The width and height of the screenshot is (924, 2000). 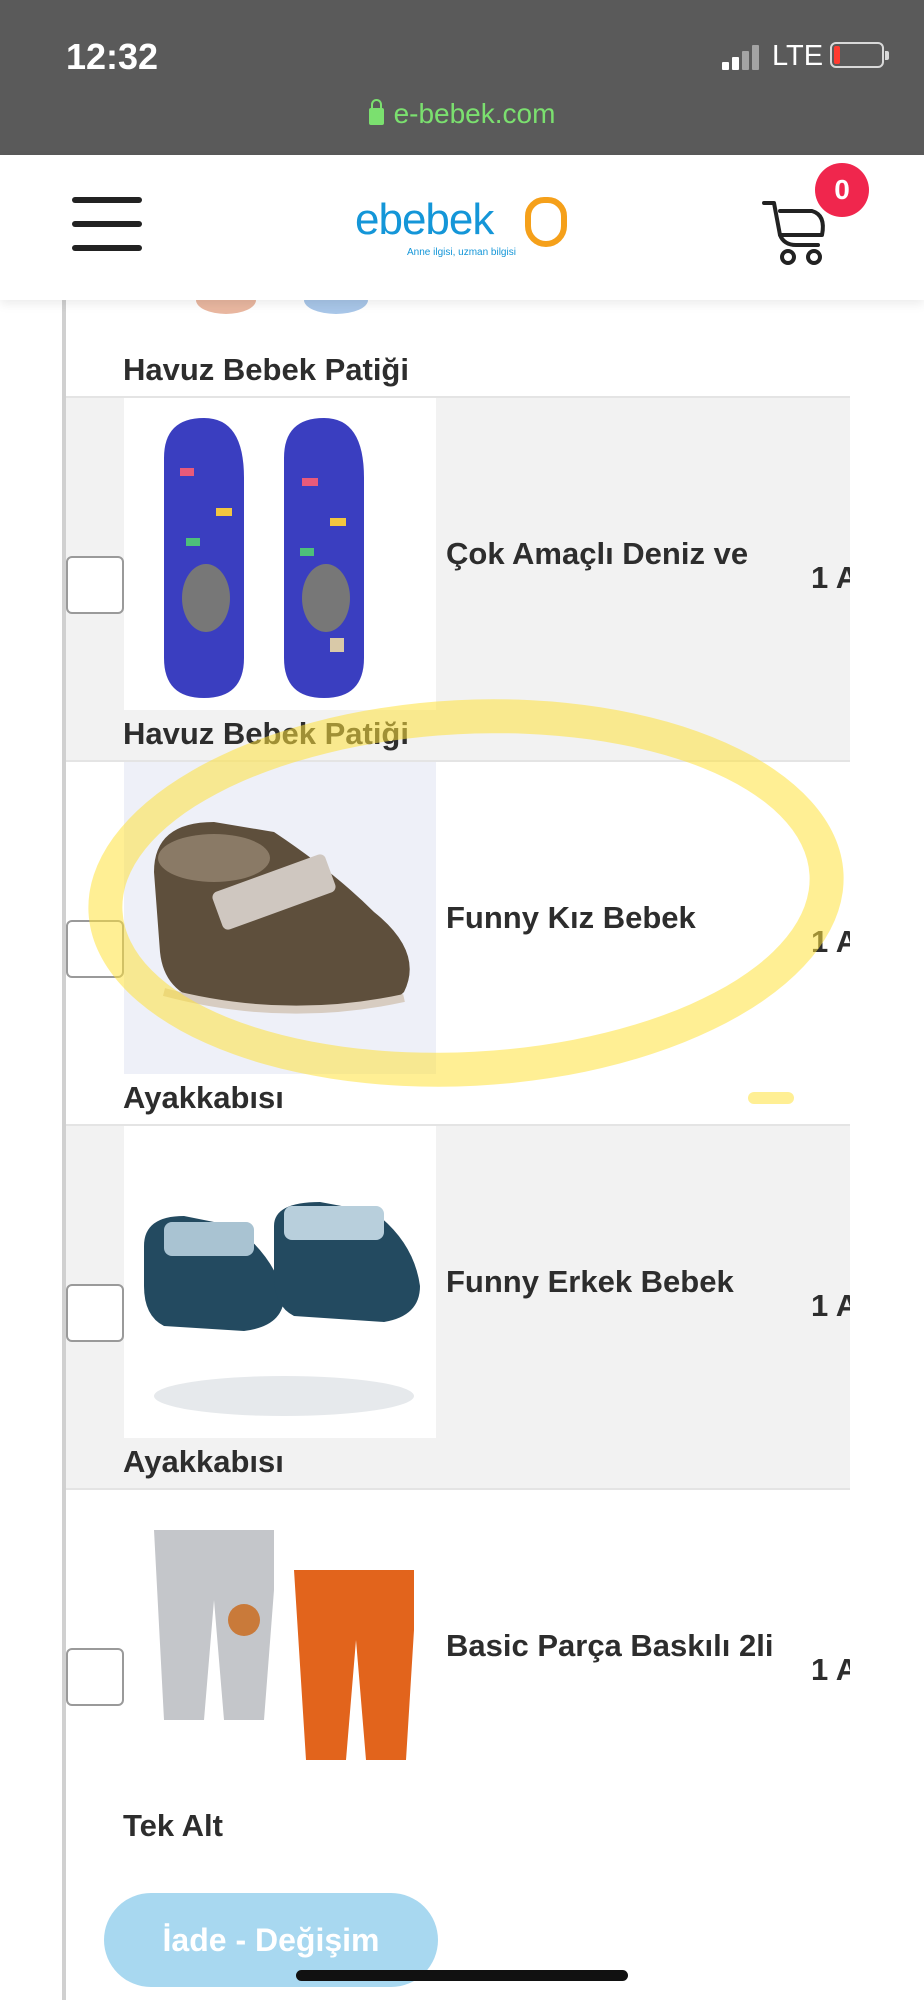 I want to click on site-header: ebebek Anne ilgisi, uzman bilgisi 0, so click(x=462, y=227).